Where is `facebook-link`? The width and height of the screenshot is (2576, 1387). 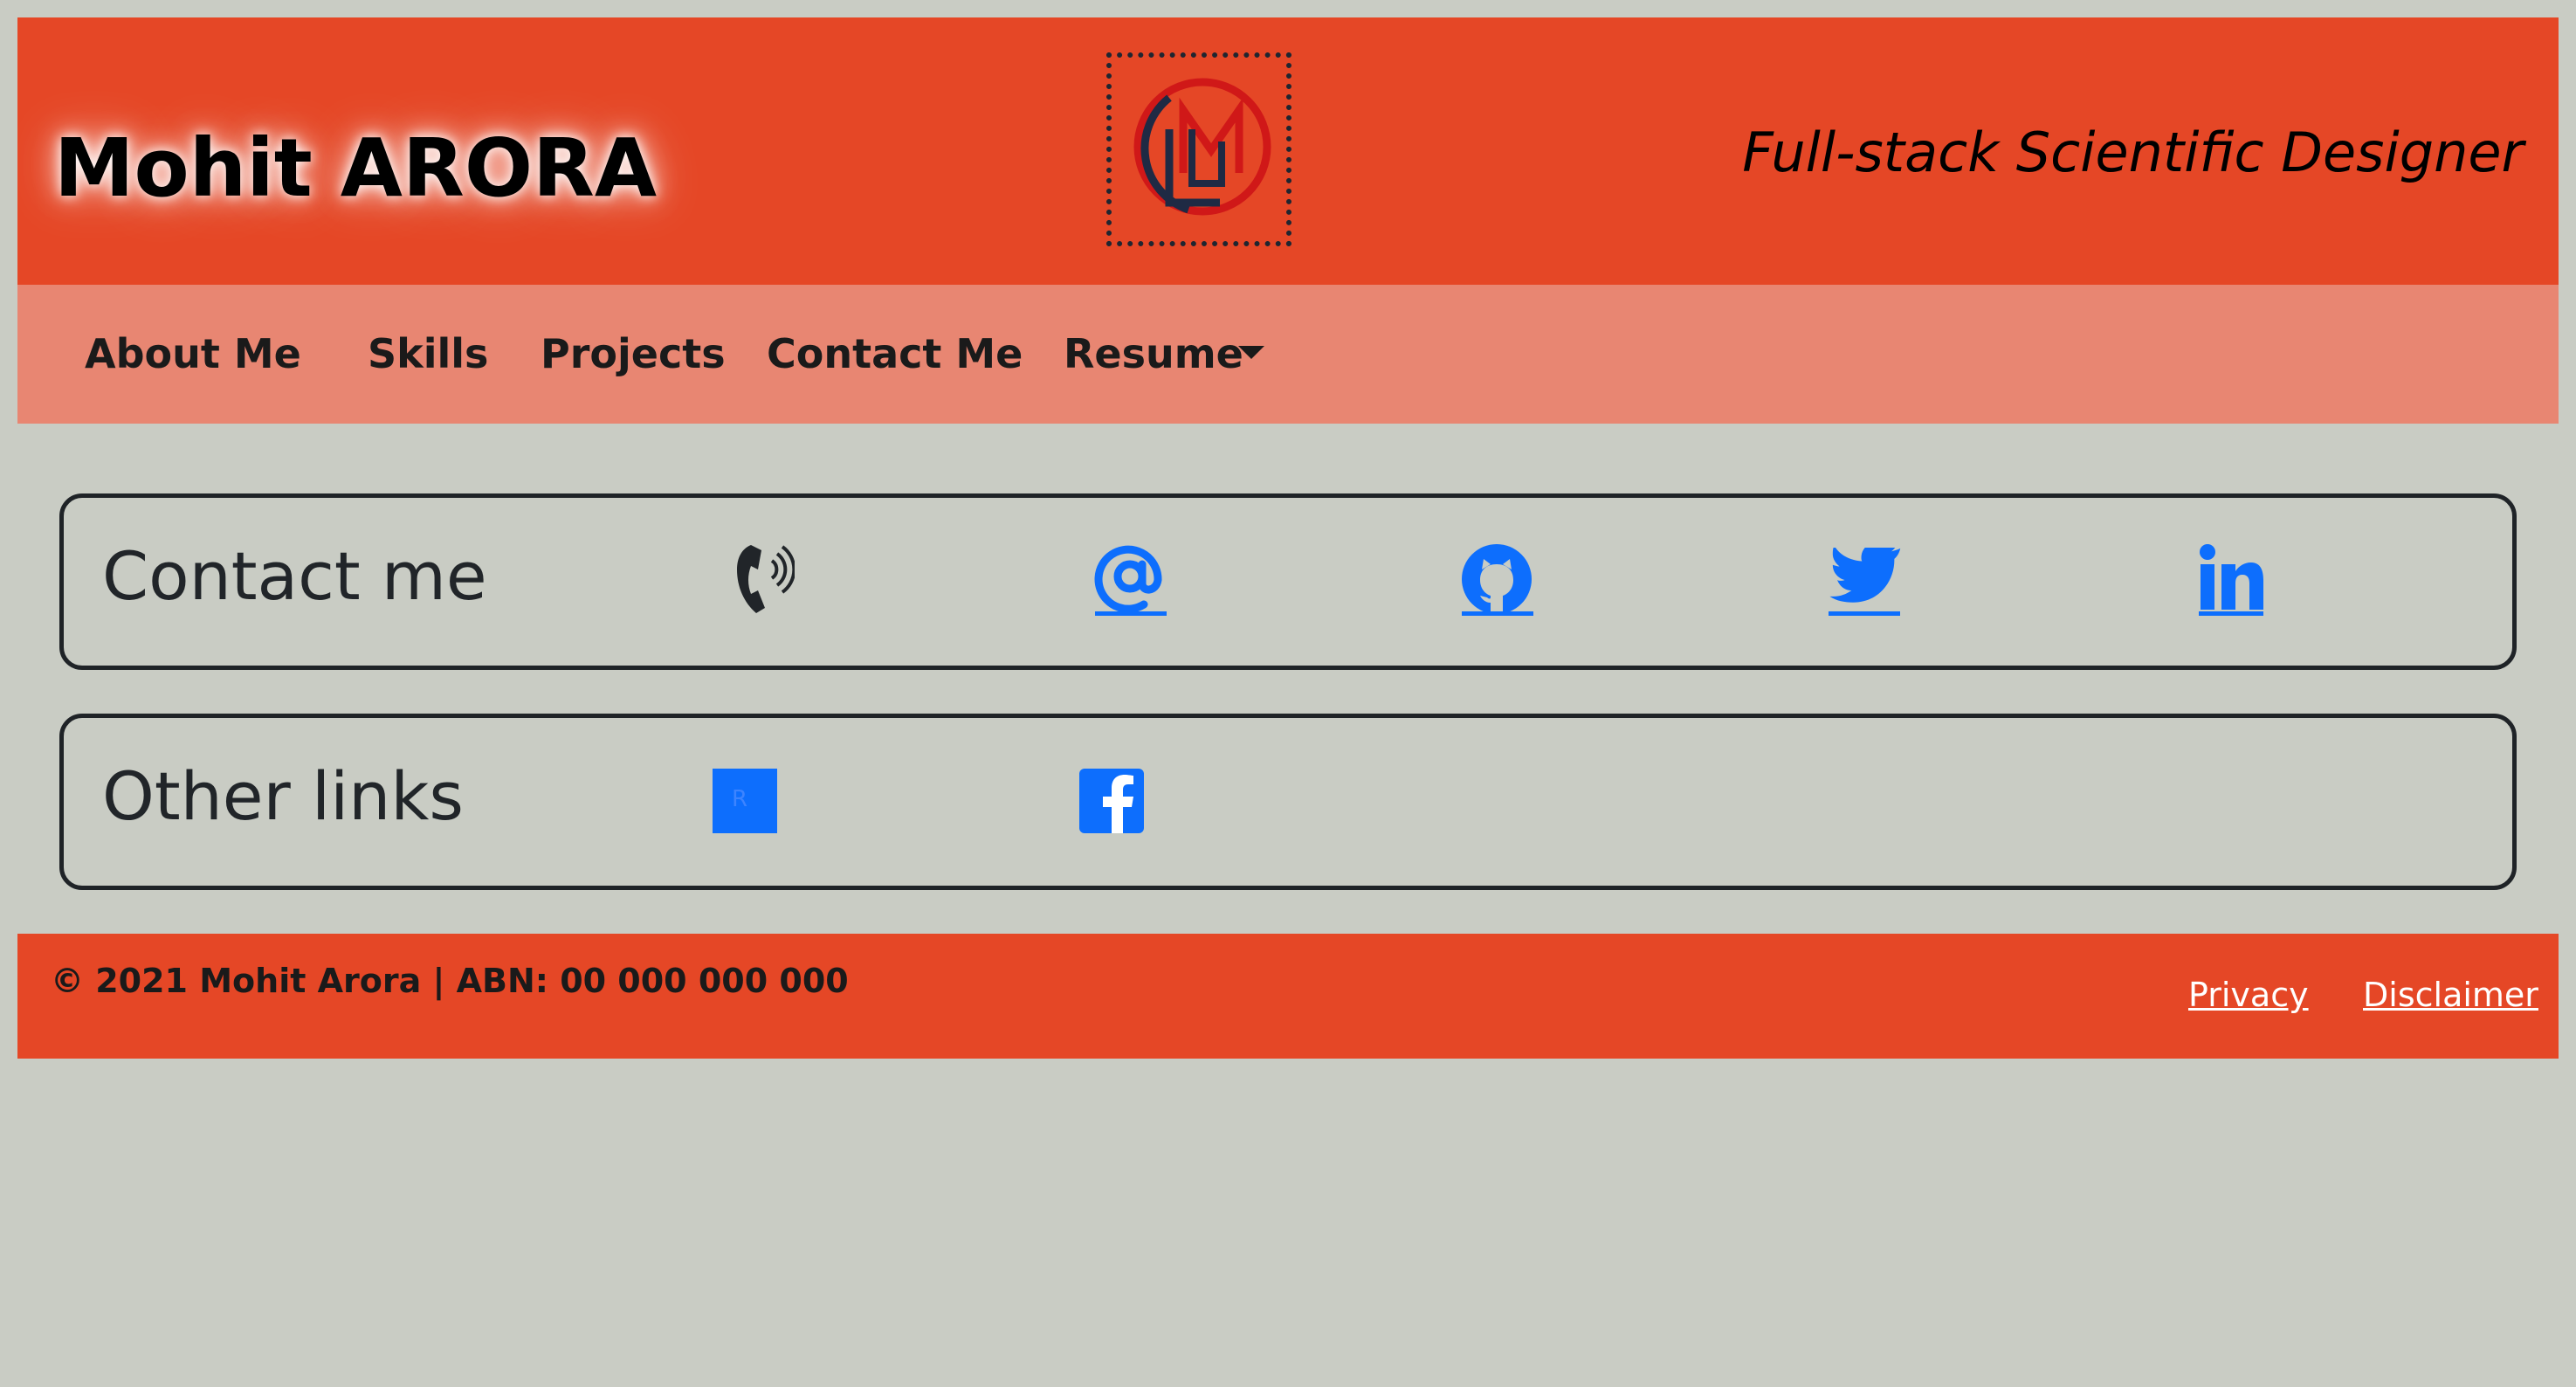 facebook-link is located at coordinates (1111, 801).